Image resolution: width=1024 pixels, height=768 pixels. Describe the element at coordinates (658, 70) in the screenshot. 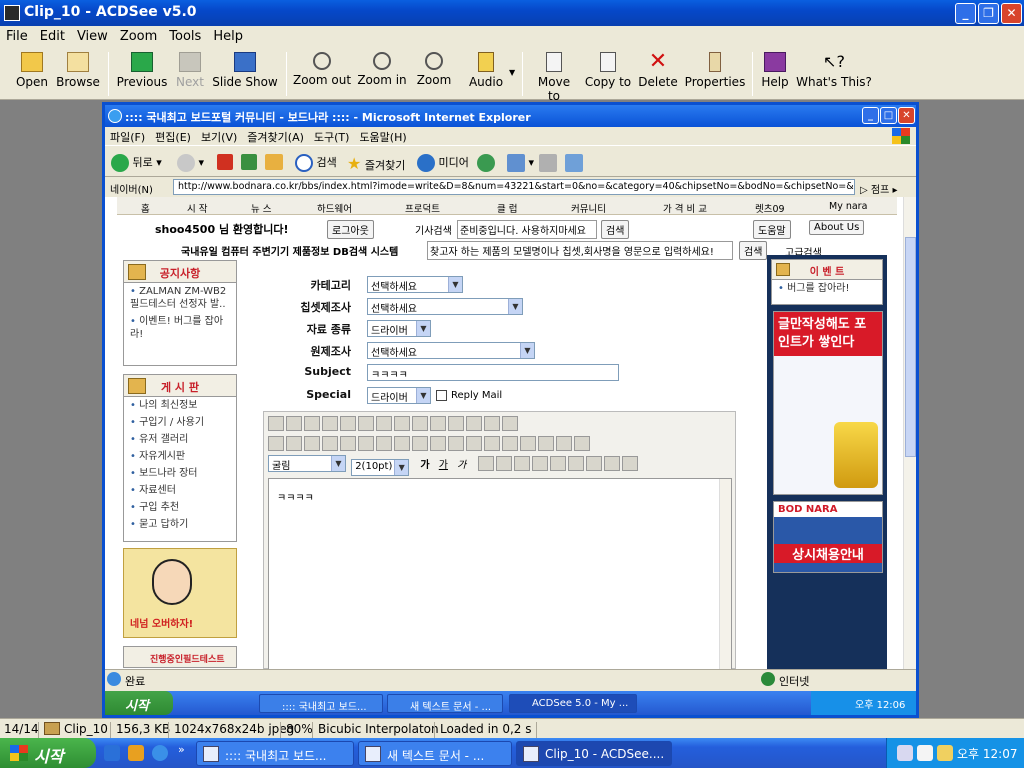

I see `delete-button: ✕ Delete` at that location.